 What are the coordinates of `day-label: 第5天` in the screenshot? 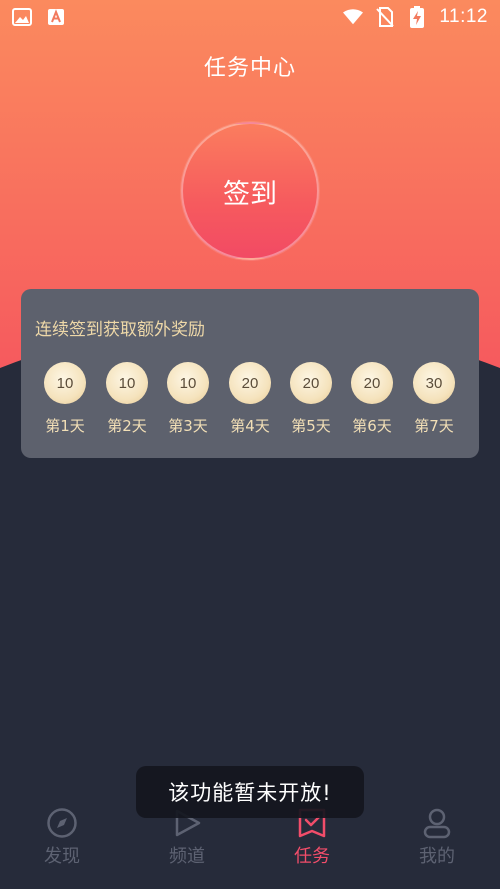 It's located at (311, 426).